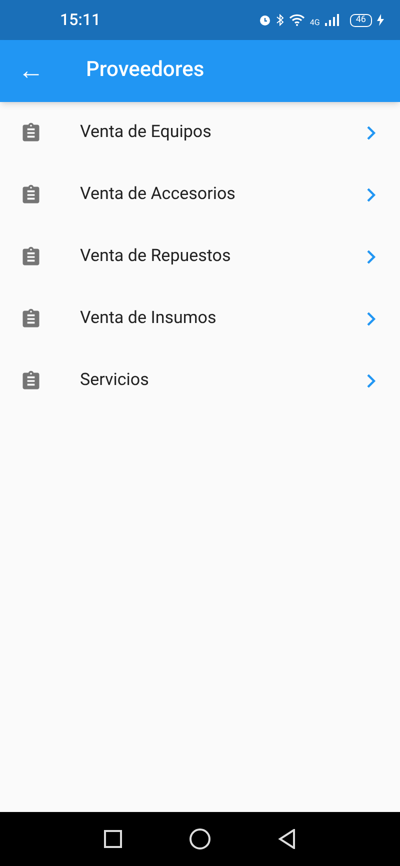  Describe the element at coordinates (80, 20) in the screenshot. I see `status-time: 15:11` at that location.